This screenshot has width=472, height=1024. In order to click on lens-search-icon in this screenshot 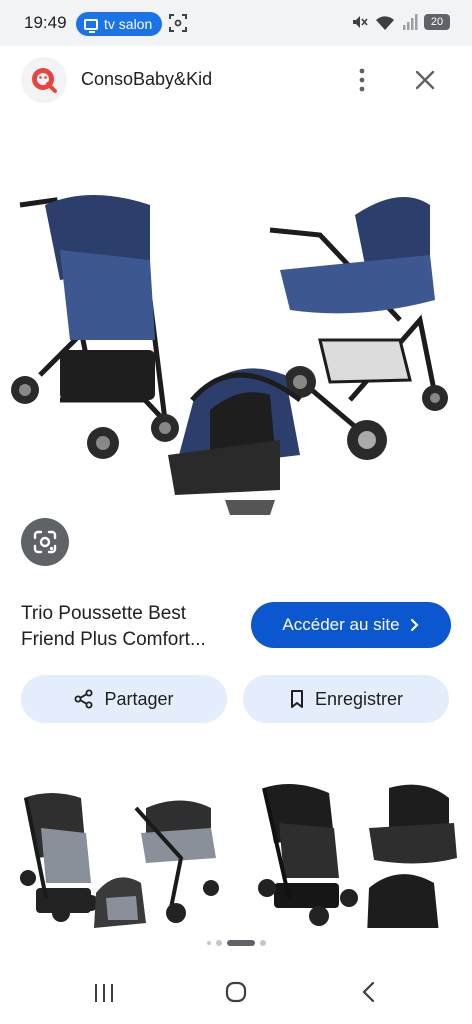, I will do `click(45, 542)`.